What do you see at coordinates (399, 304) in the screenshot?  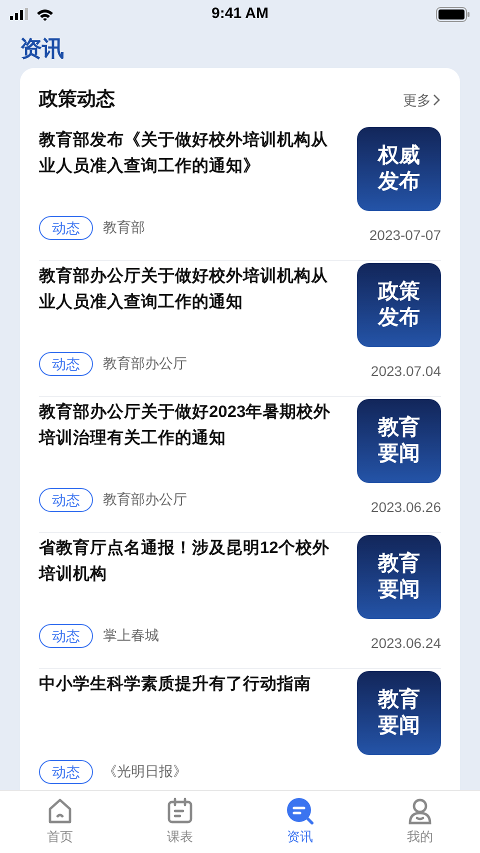 I see `category-badge: 政策发布` at bounding box center [399, 304].